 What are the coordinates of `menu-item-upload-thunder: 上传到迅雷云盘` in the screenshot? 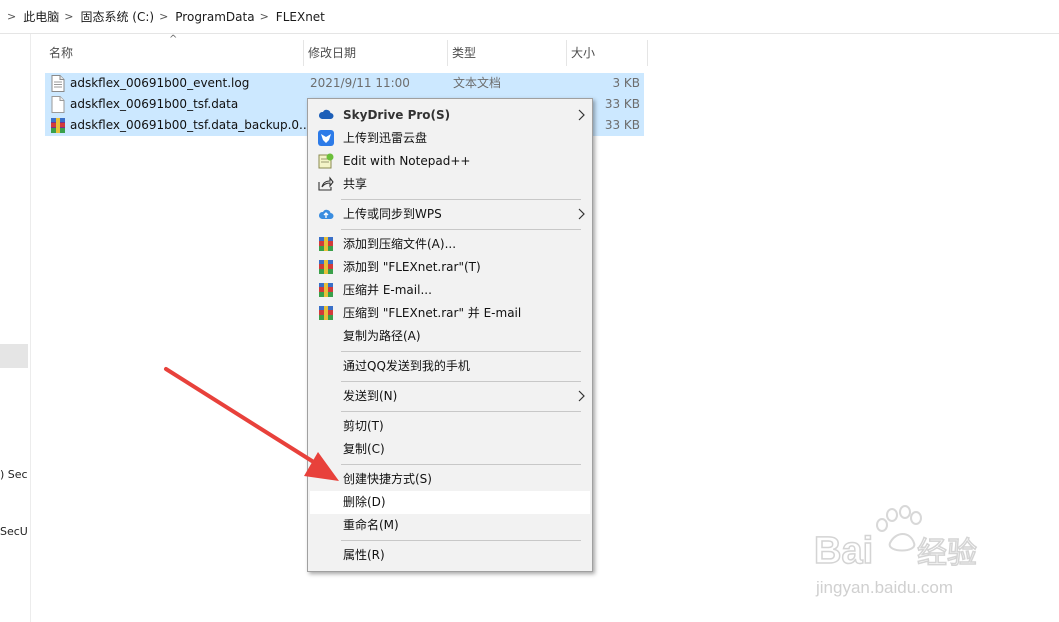 It's located at (450, 138).